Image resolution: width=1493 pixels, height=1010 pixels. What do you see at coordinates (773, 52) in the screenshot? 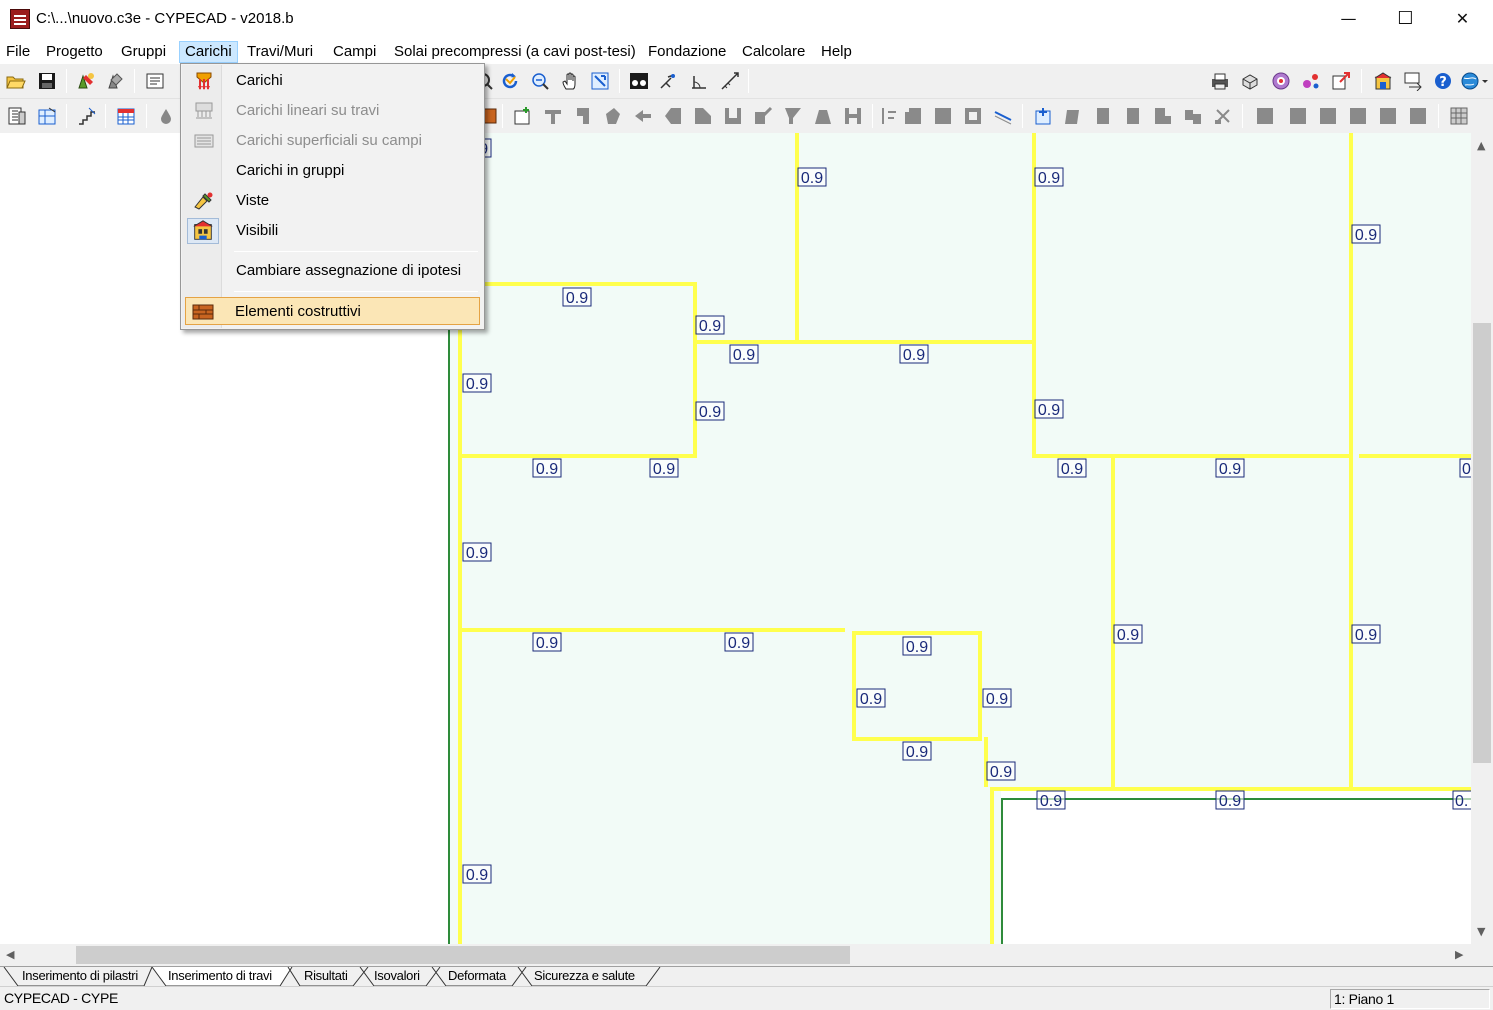
I see `menu-calcolare: Calcolare` at bounding box center [773, 52].